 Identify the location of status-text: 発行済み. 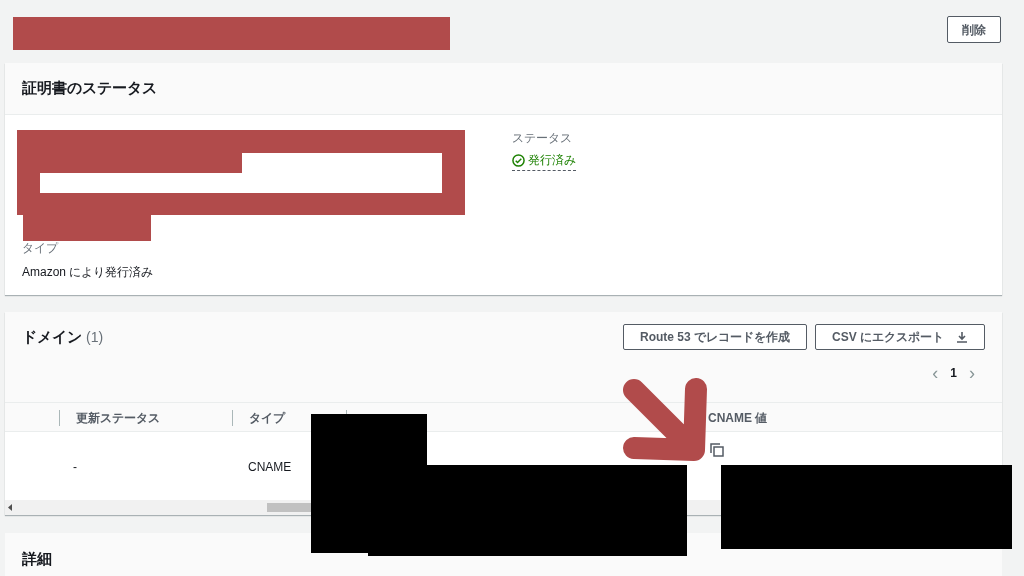
(552, 160).